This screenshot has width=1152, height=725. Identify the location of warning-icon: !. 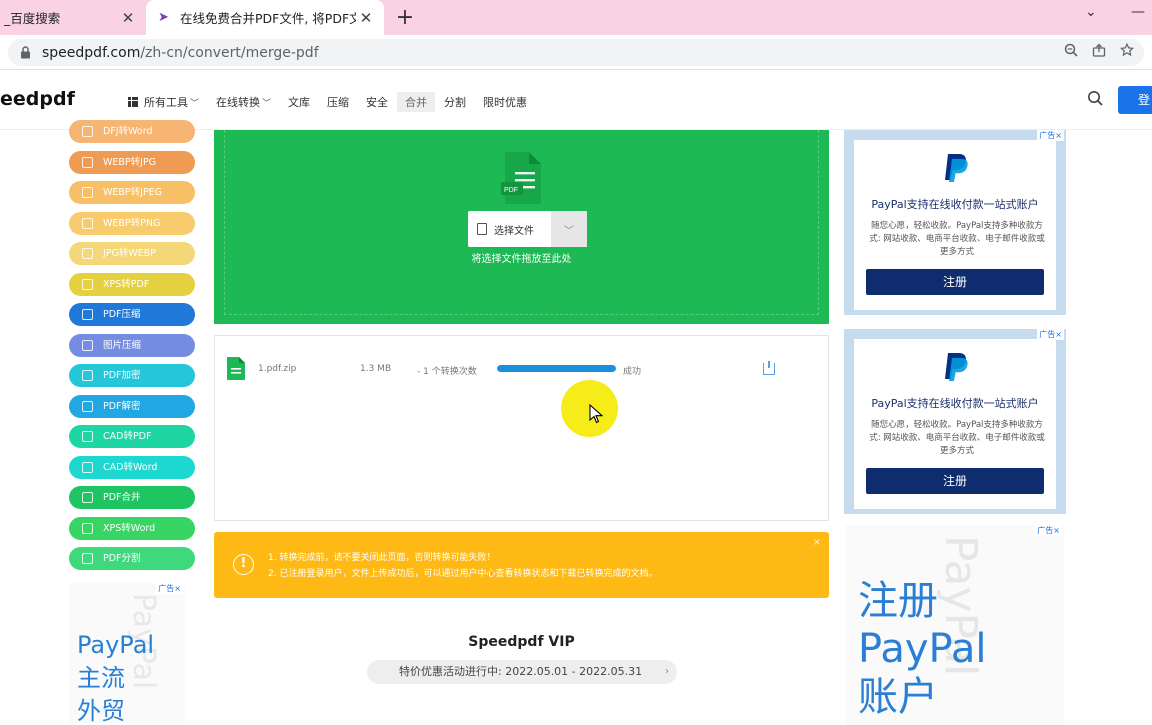
(243, 564).